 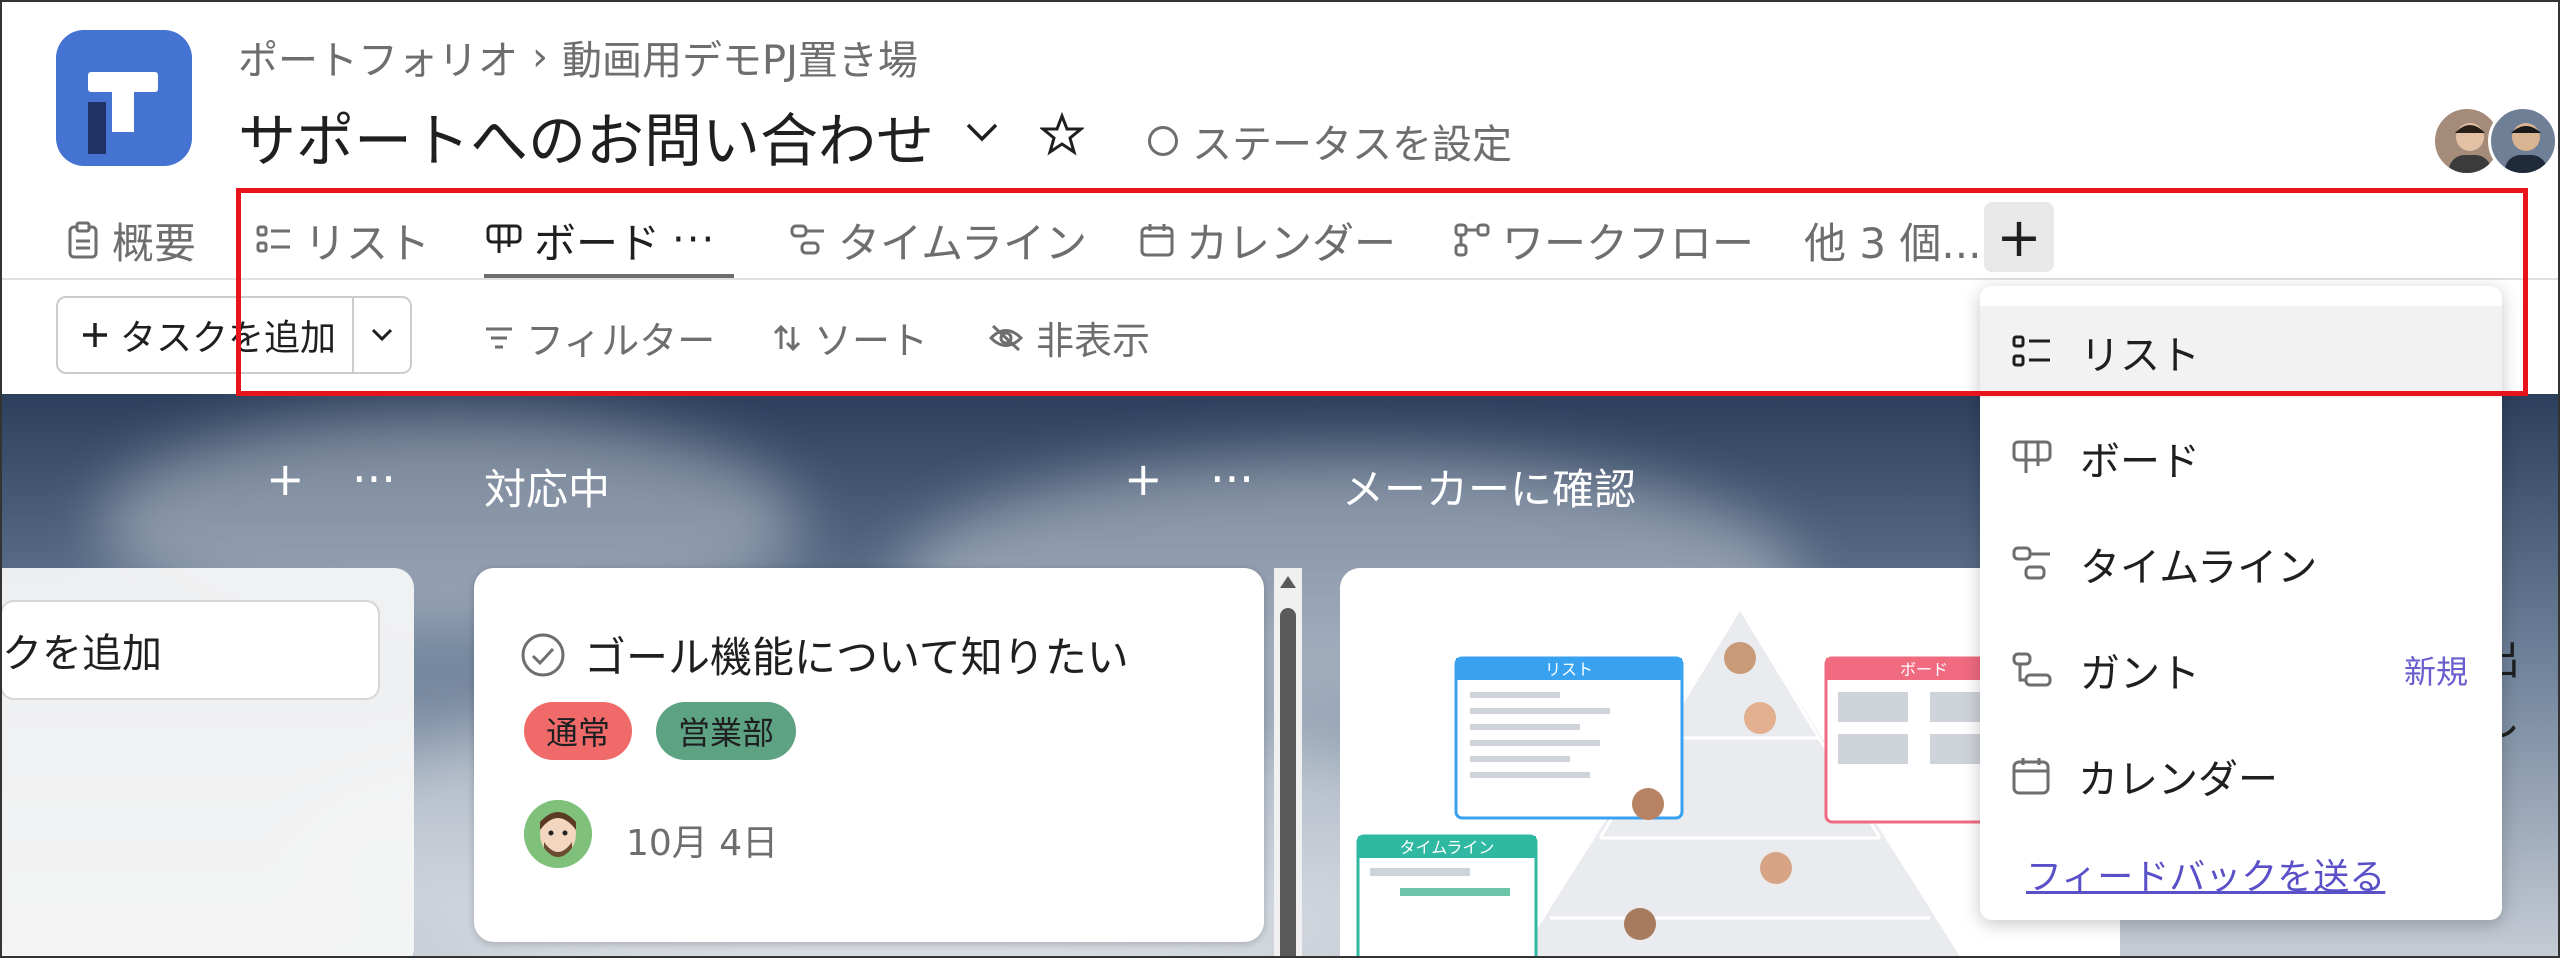 I want to click on column-title: メーカーに確認, so click(x=1489, y=489).